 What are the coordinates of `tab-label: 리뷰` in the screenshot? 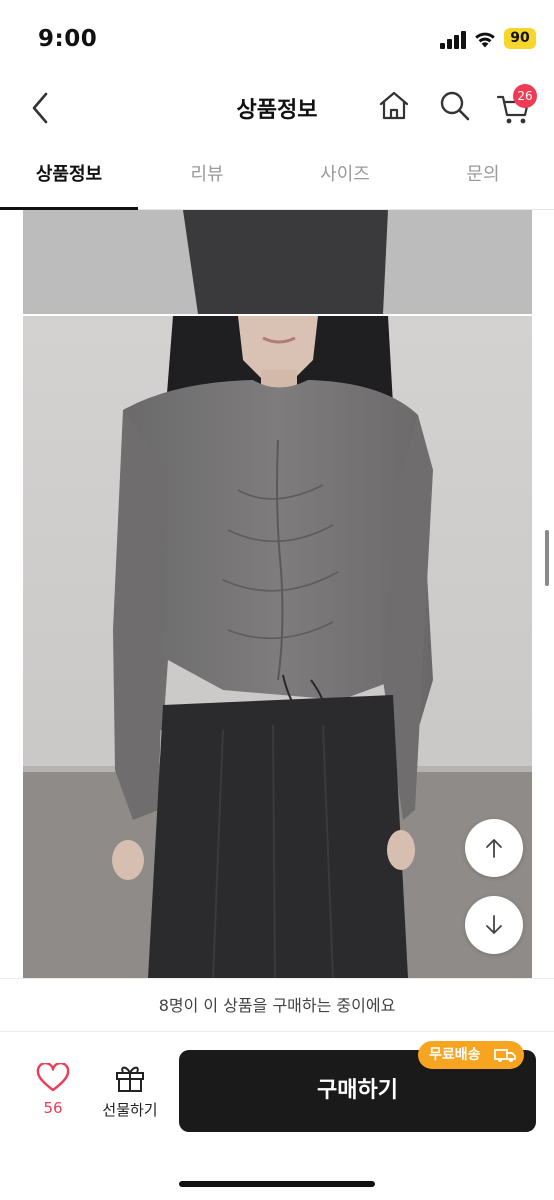 It's located at (207, 174).